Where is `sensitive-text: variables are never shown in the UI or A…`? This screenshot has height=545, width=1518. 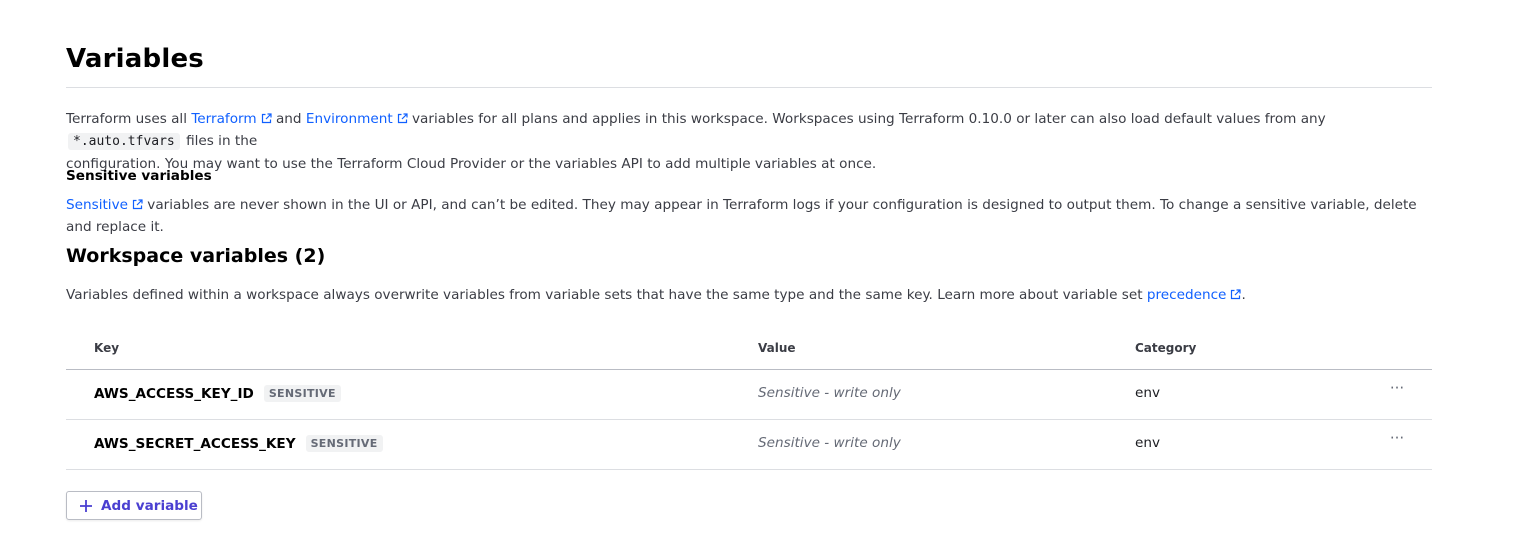 sensitive-text: variables are never shown in the UI or A… is located at coordinates (741, 216).